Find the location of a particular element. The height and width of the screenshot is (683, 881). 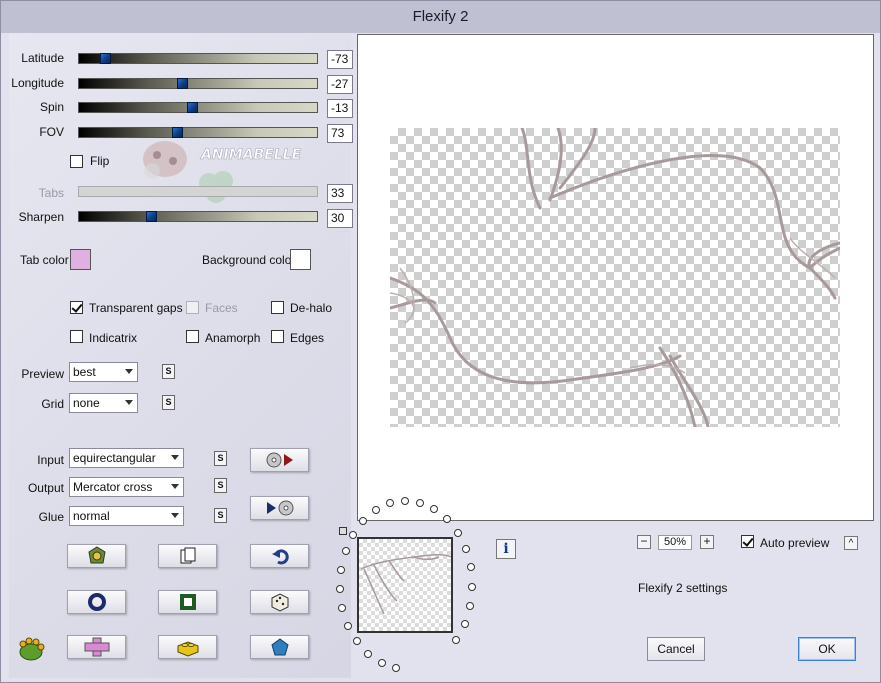

indicatrix-checkbox is located at coordinates (76, 336).